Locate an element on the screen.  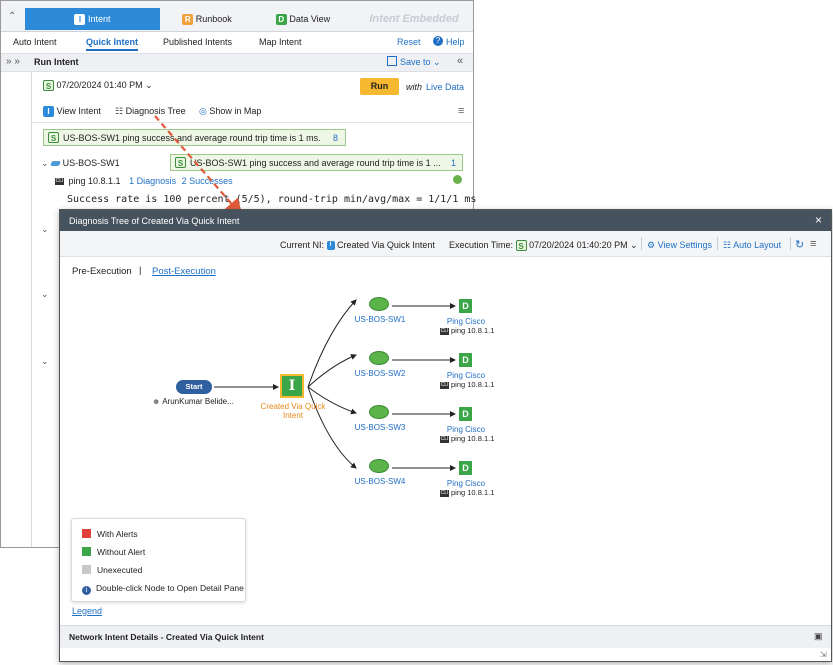
info-icon: i is located at coordinates (86, 590).